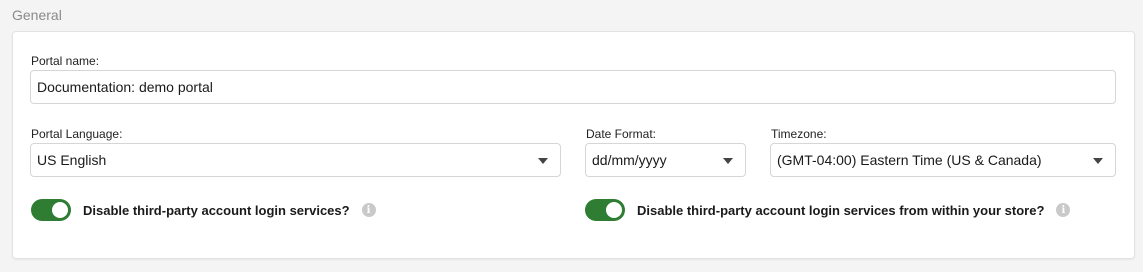  What do you see at coordinates (621, 134) in the screenshot?
I see `date-format-label: Date Format:` at bounding box center [621, 134].